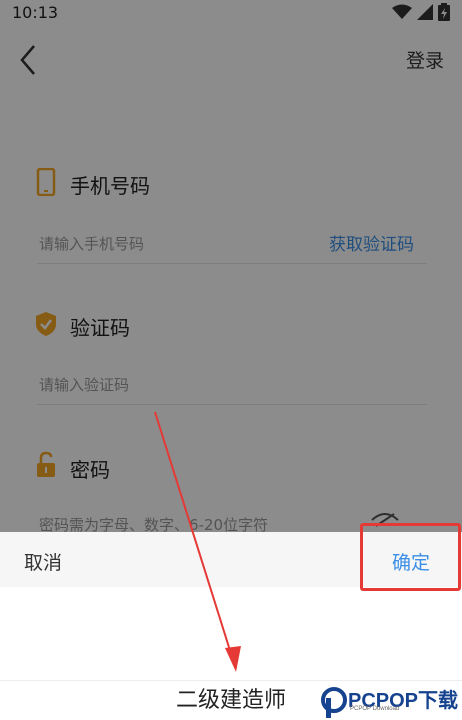  I want to click on cancel-button: 取消, so click(43, 561).